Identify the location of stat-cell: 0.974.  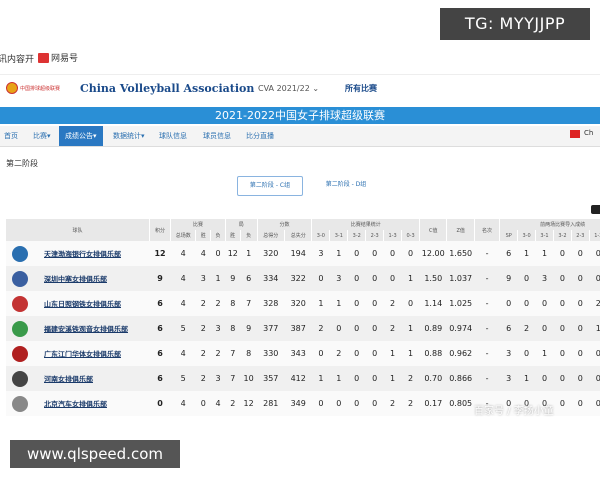
(460, 328).